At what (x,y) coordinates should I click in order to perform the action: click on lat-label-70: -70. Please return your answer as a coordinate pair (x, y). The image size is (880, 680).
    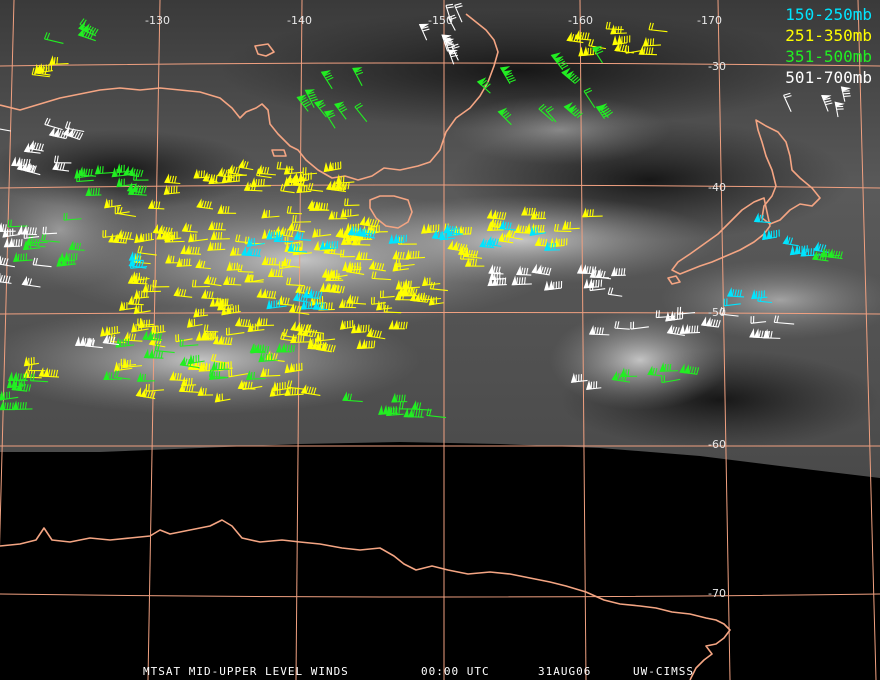
    Looking at the image, I should click on (717, 593).